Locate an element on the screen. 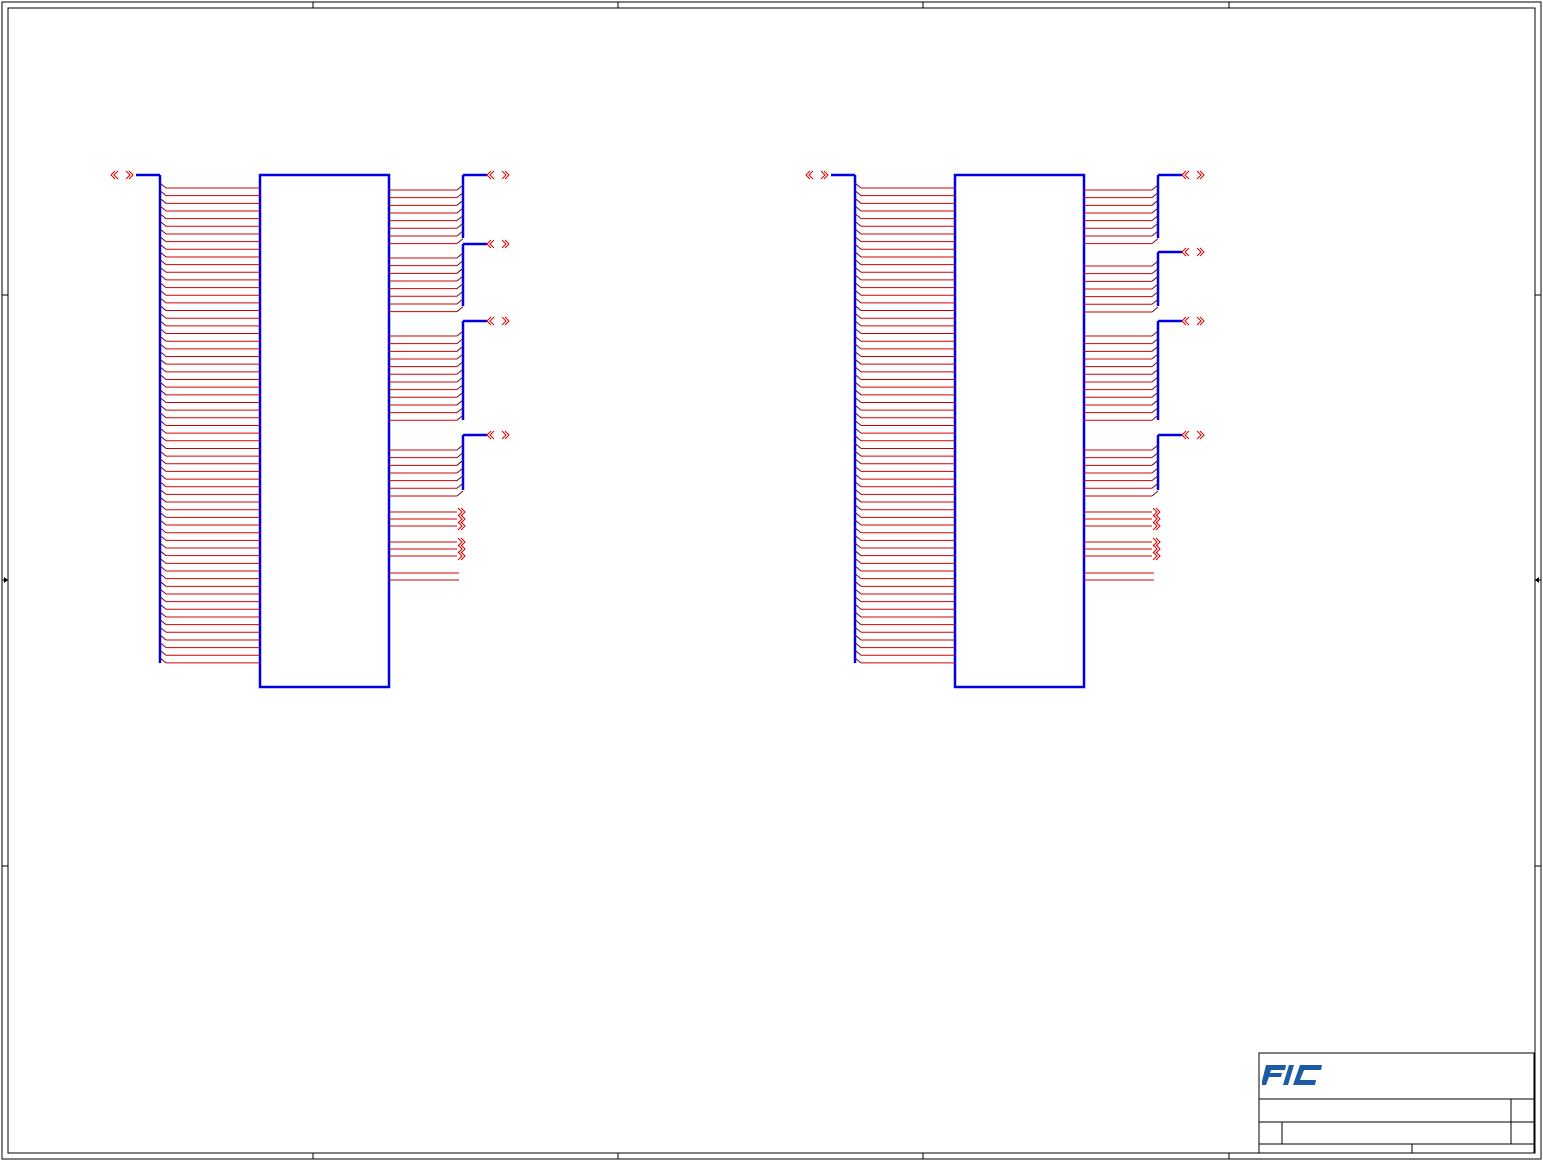 The image size is (1543, 1161). schematic-block-left is located at coordinates (310, 429).